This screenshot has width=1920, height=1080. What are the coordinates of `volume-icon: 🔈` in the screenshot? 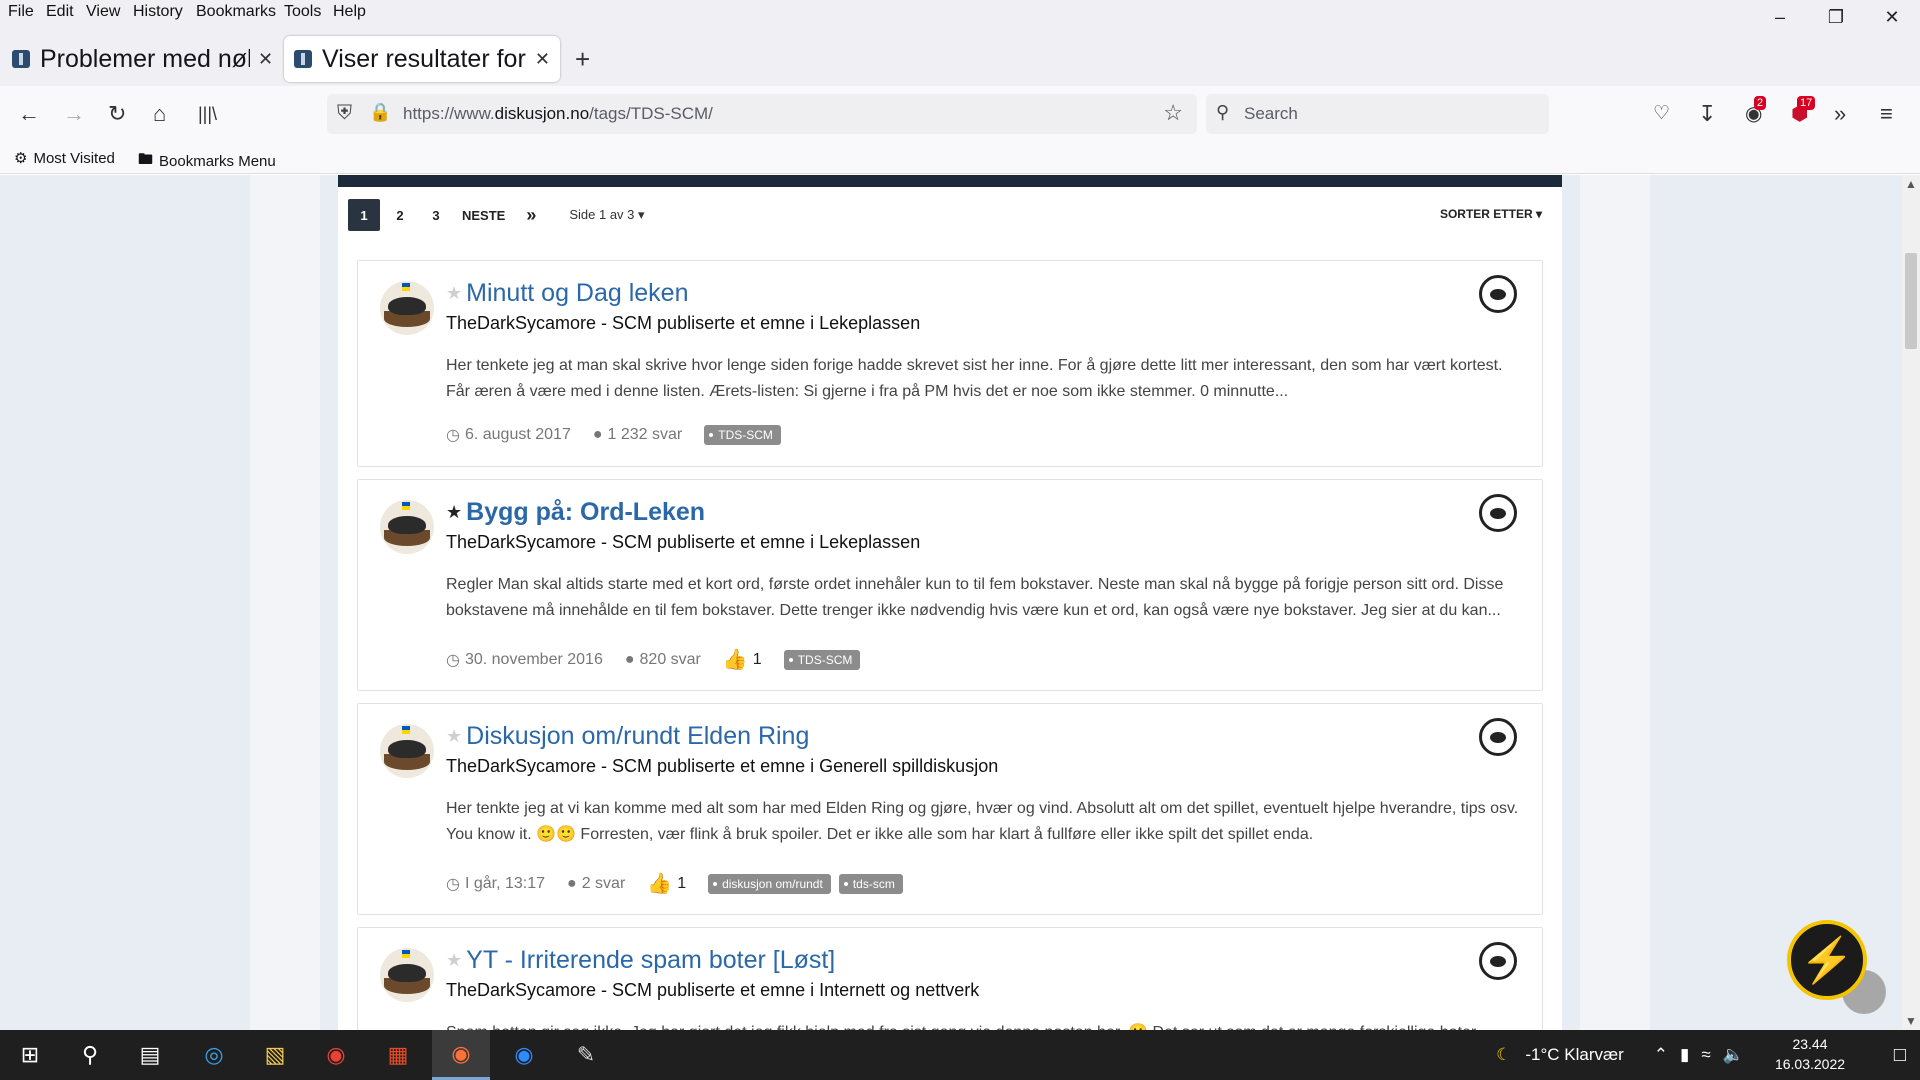 It's located at (1733, 1055).